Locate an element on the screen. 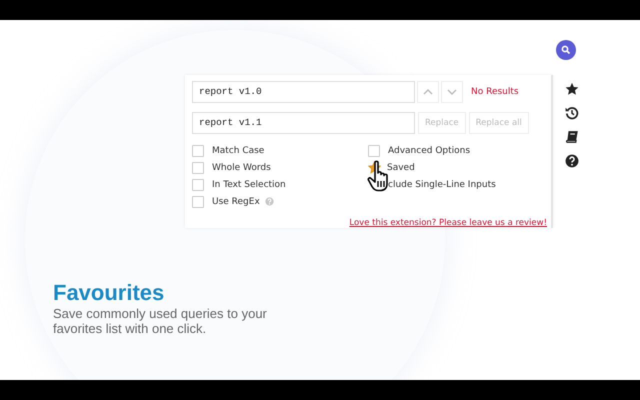  review-link: Love this extension? Please leave us a review! is located at coordinates (448, 223).